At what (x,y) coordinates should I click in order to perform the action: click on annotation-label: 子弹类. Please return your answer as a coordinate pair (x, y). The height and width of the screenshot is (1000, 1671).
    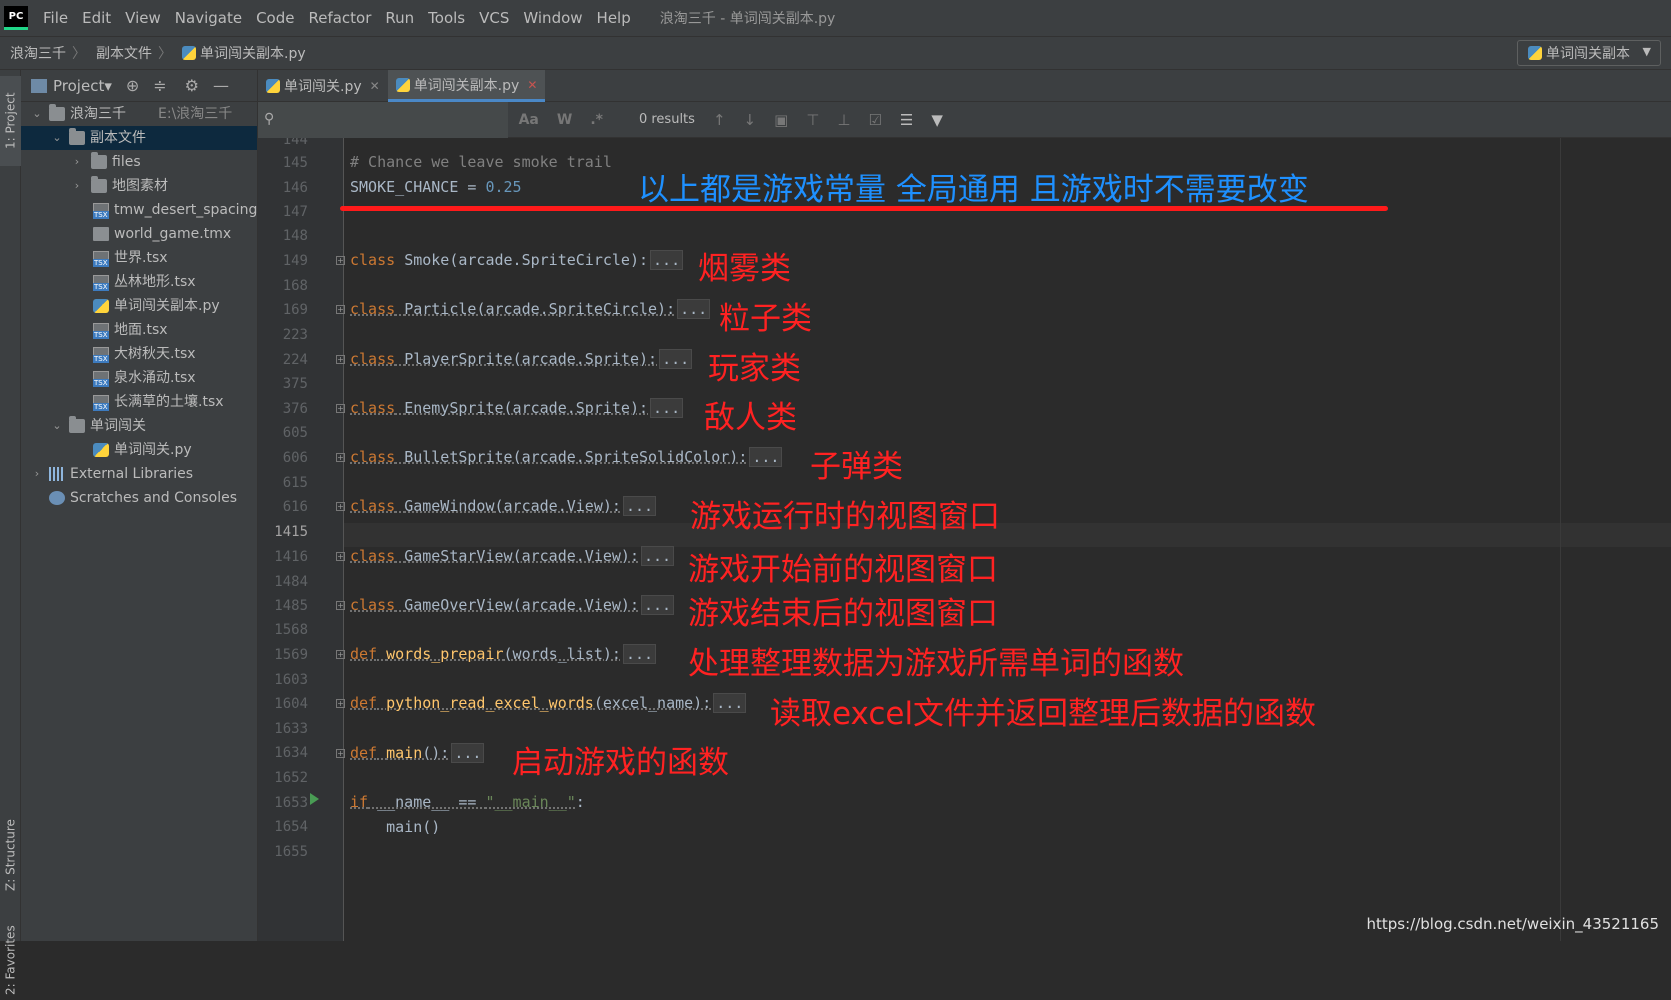
    Looking at the image, I should click on (856, 467).